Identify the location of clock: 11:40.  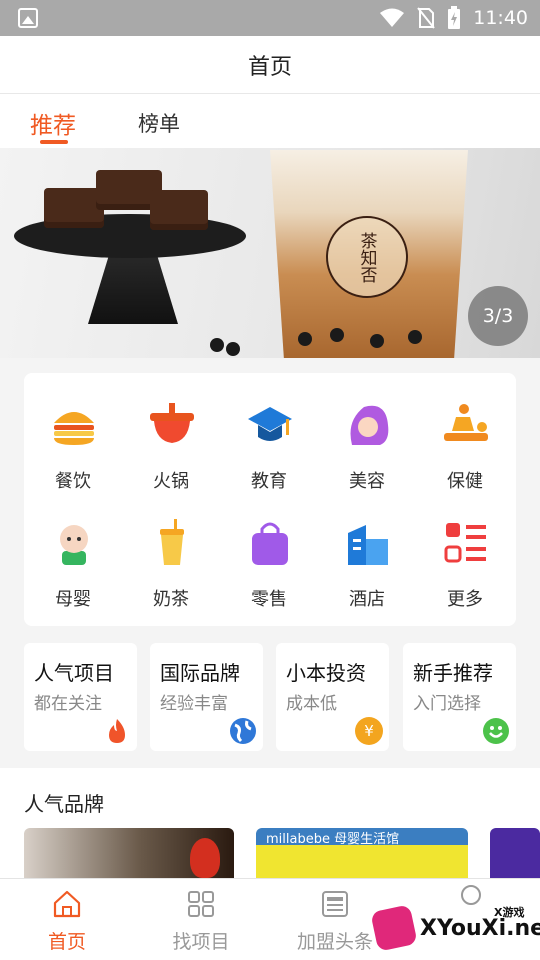
(500, 18).